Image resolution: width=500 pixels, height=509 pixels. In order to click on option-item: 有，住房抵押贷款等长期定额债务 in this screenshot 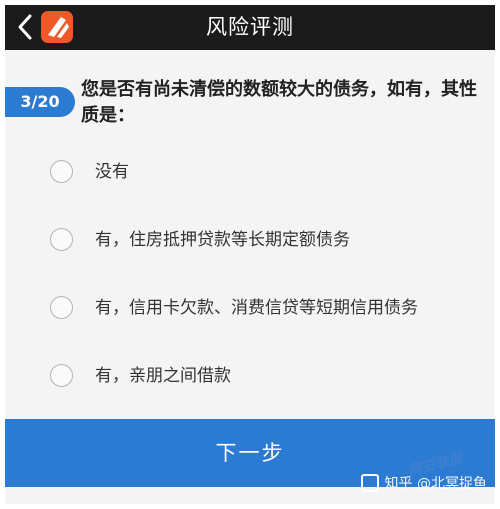, I will do `click(250, 240)`.